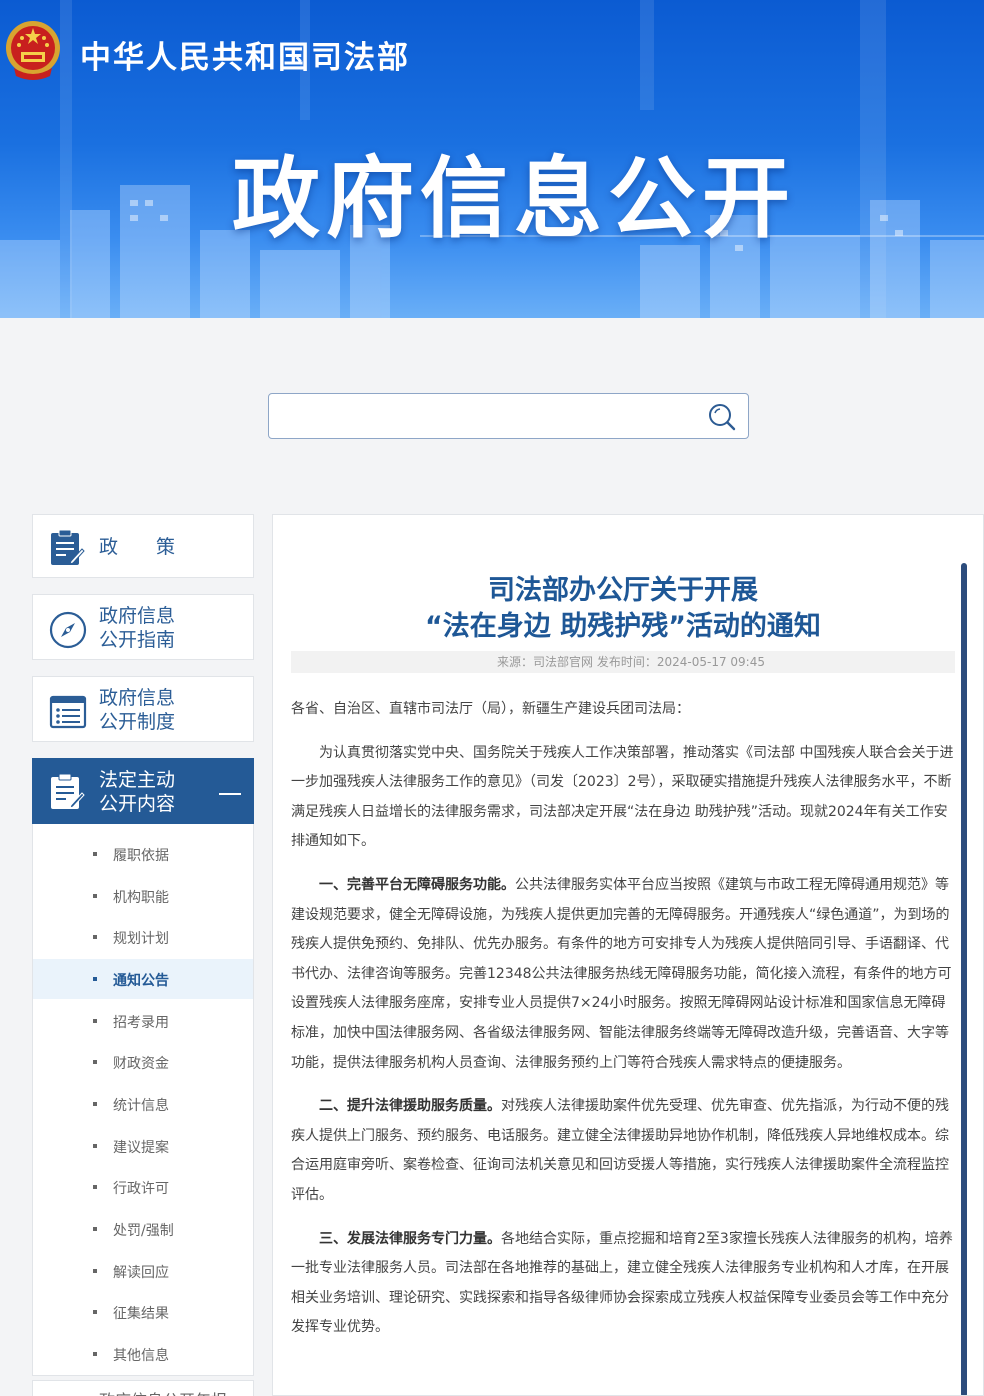  I want to click on sidebar-item-annual-report: 政府信息公开年报, so click(143, 1388).